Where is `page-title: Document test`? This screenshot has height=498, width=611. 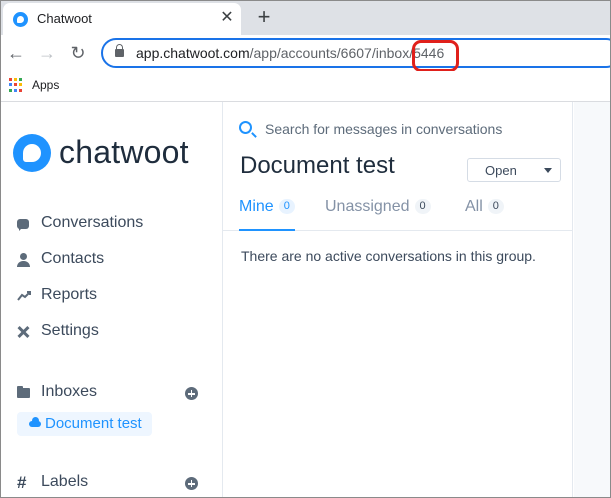
page-title: Document test is located at coordinates (317, 165).